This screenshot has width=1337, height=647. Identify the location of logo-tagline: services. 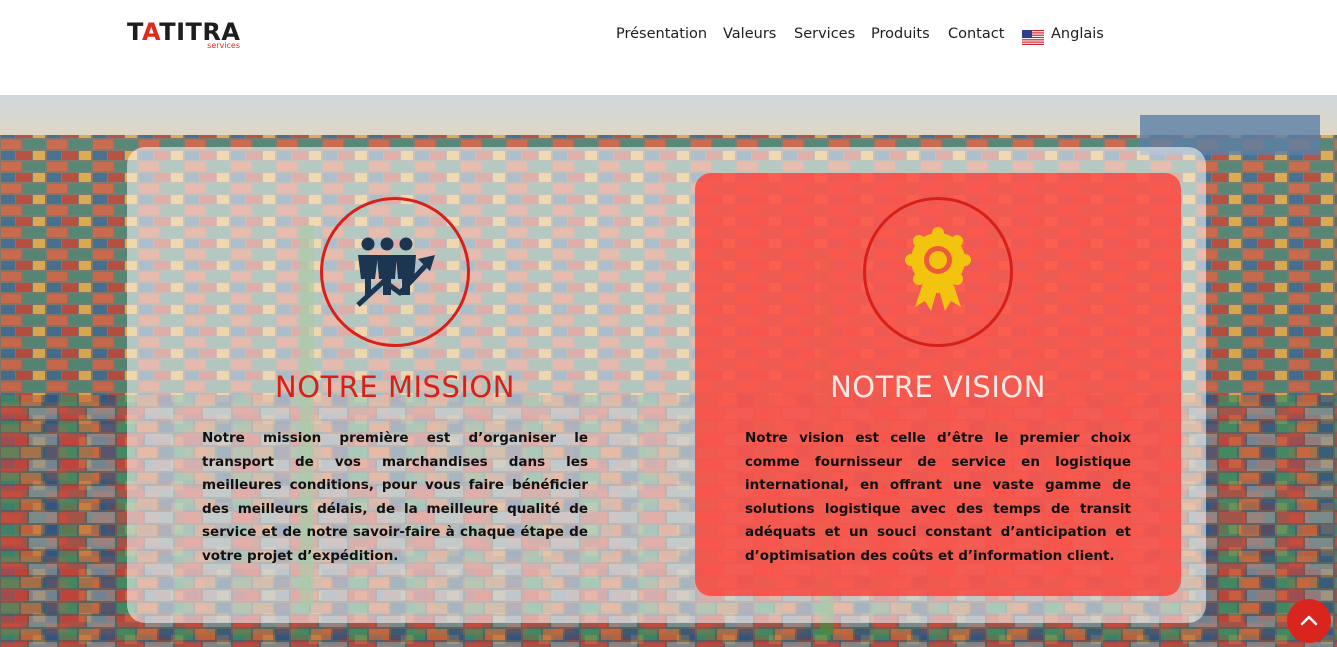
(223, 45).